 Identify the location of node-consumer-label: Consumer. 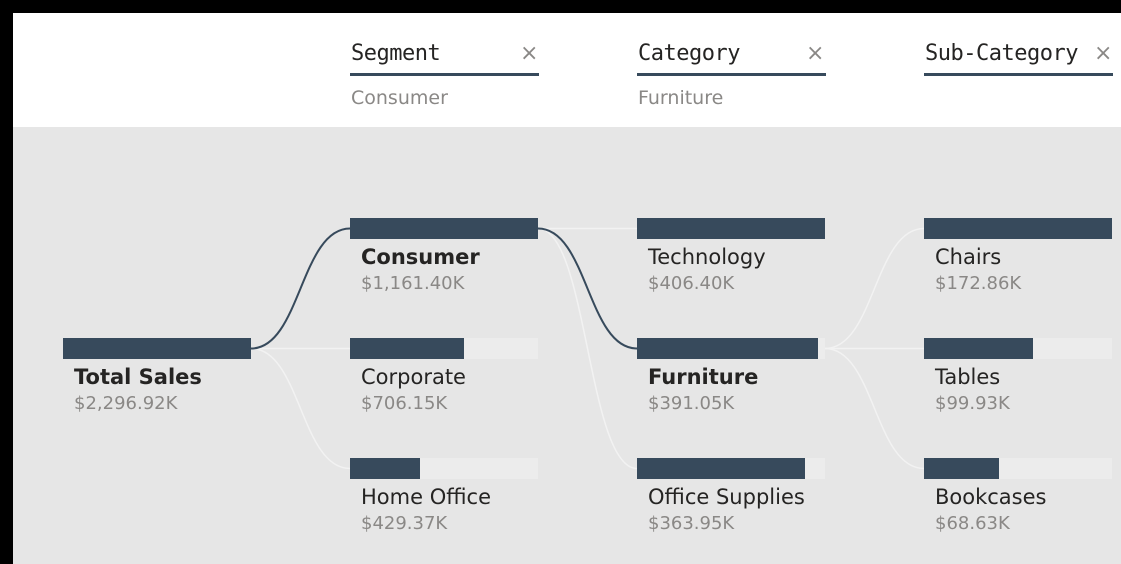
(420, 257).